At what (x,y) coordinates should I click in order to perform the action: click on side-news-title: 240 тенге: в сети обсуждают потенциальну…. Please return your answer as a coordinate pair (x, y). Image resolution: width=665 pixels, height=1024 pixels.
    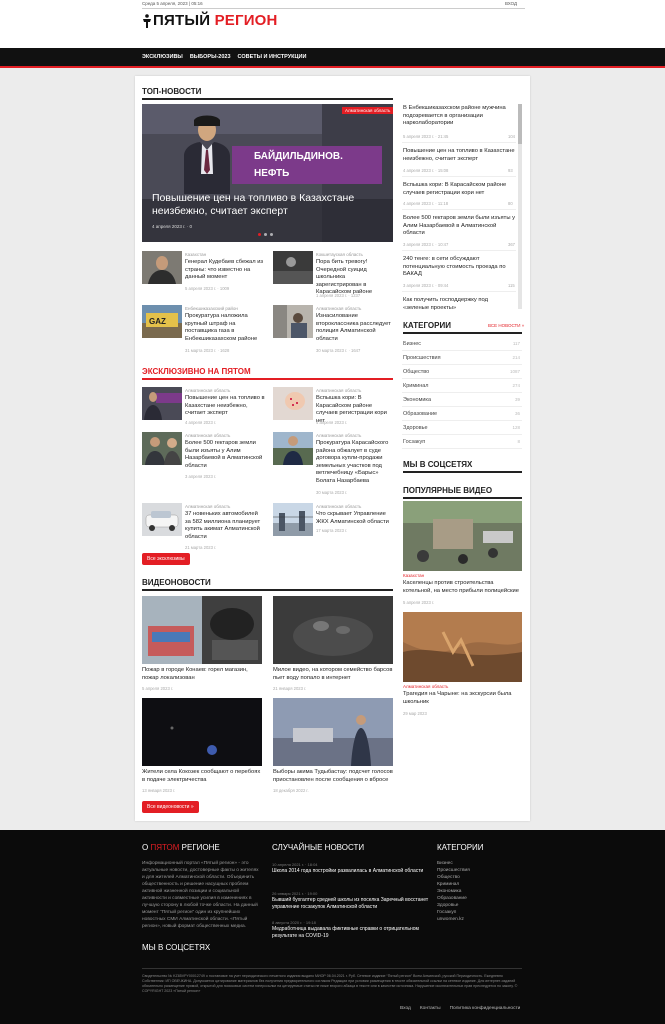
    Looking at the image, I should click on (459, 267).